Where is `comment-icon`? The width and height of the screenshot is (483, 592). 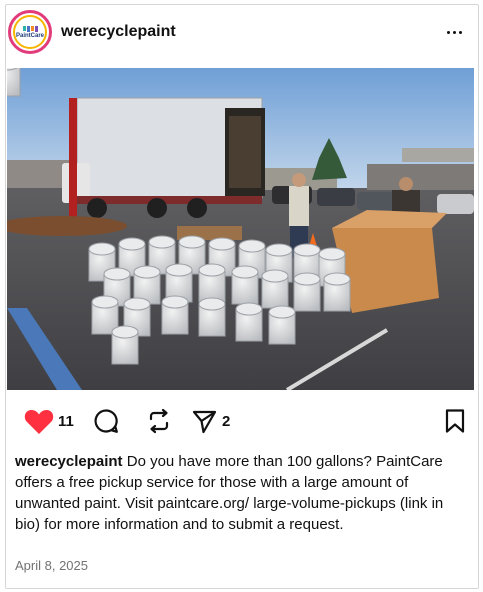 comment-icon is located at coordinates (106, 421).